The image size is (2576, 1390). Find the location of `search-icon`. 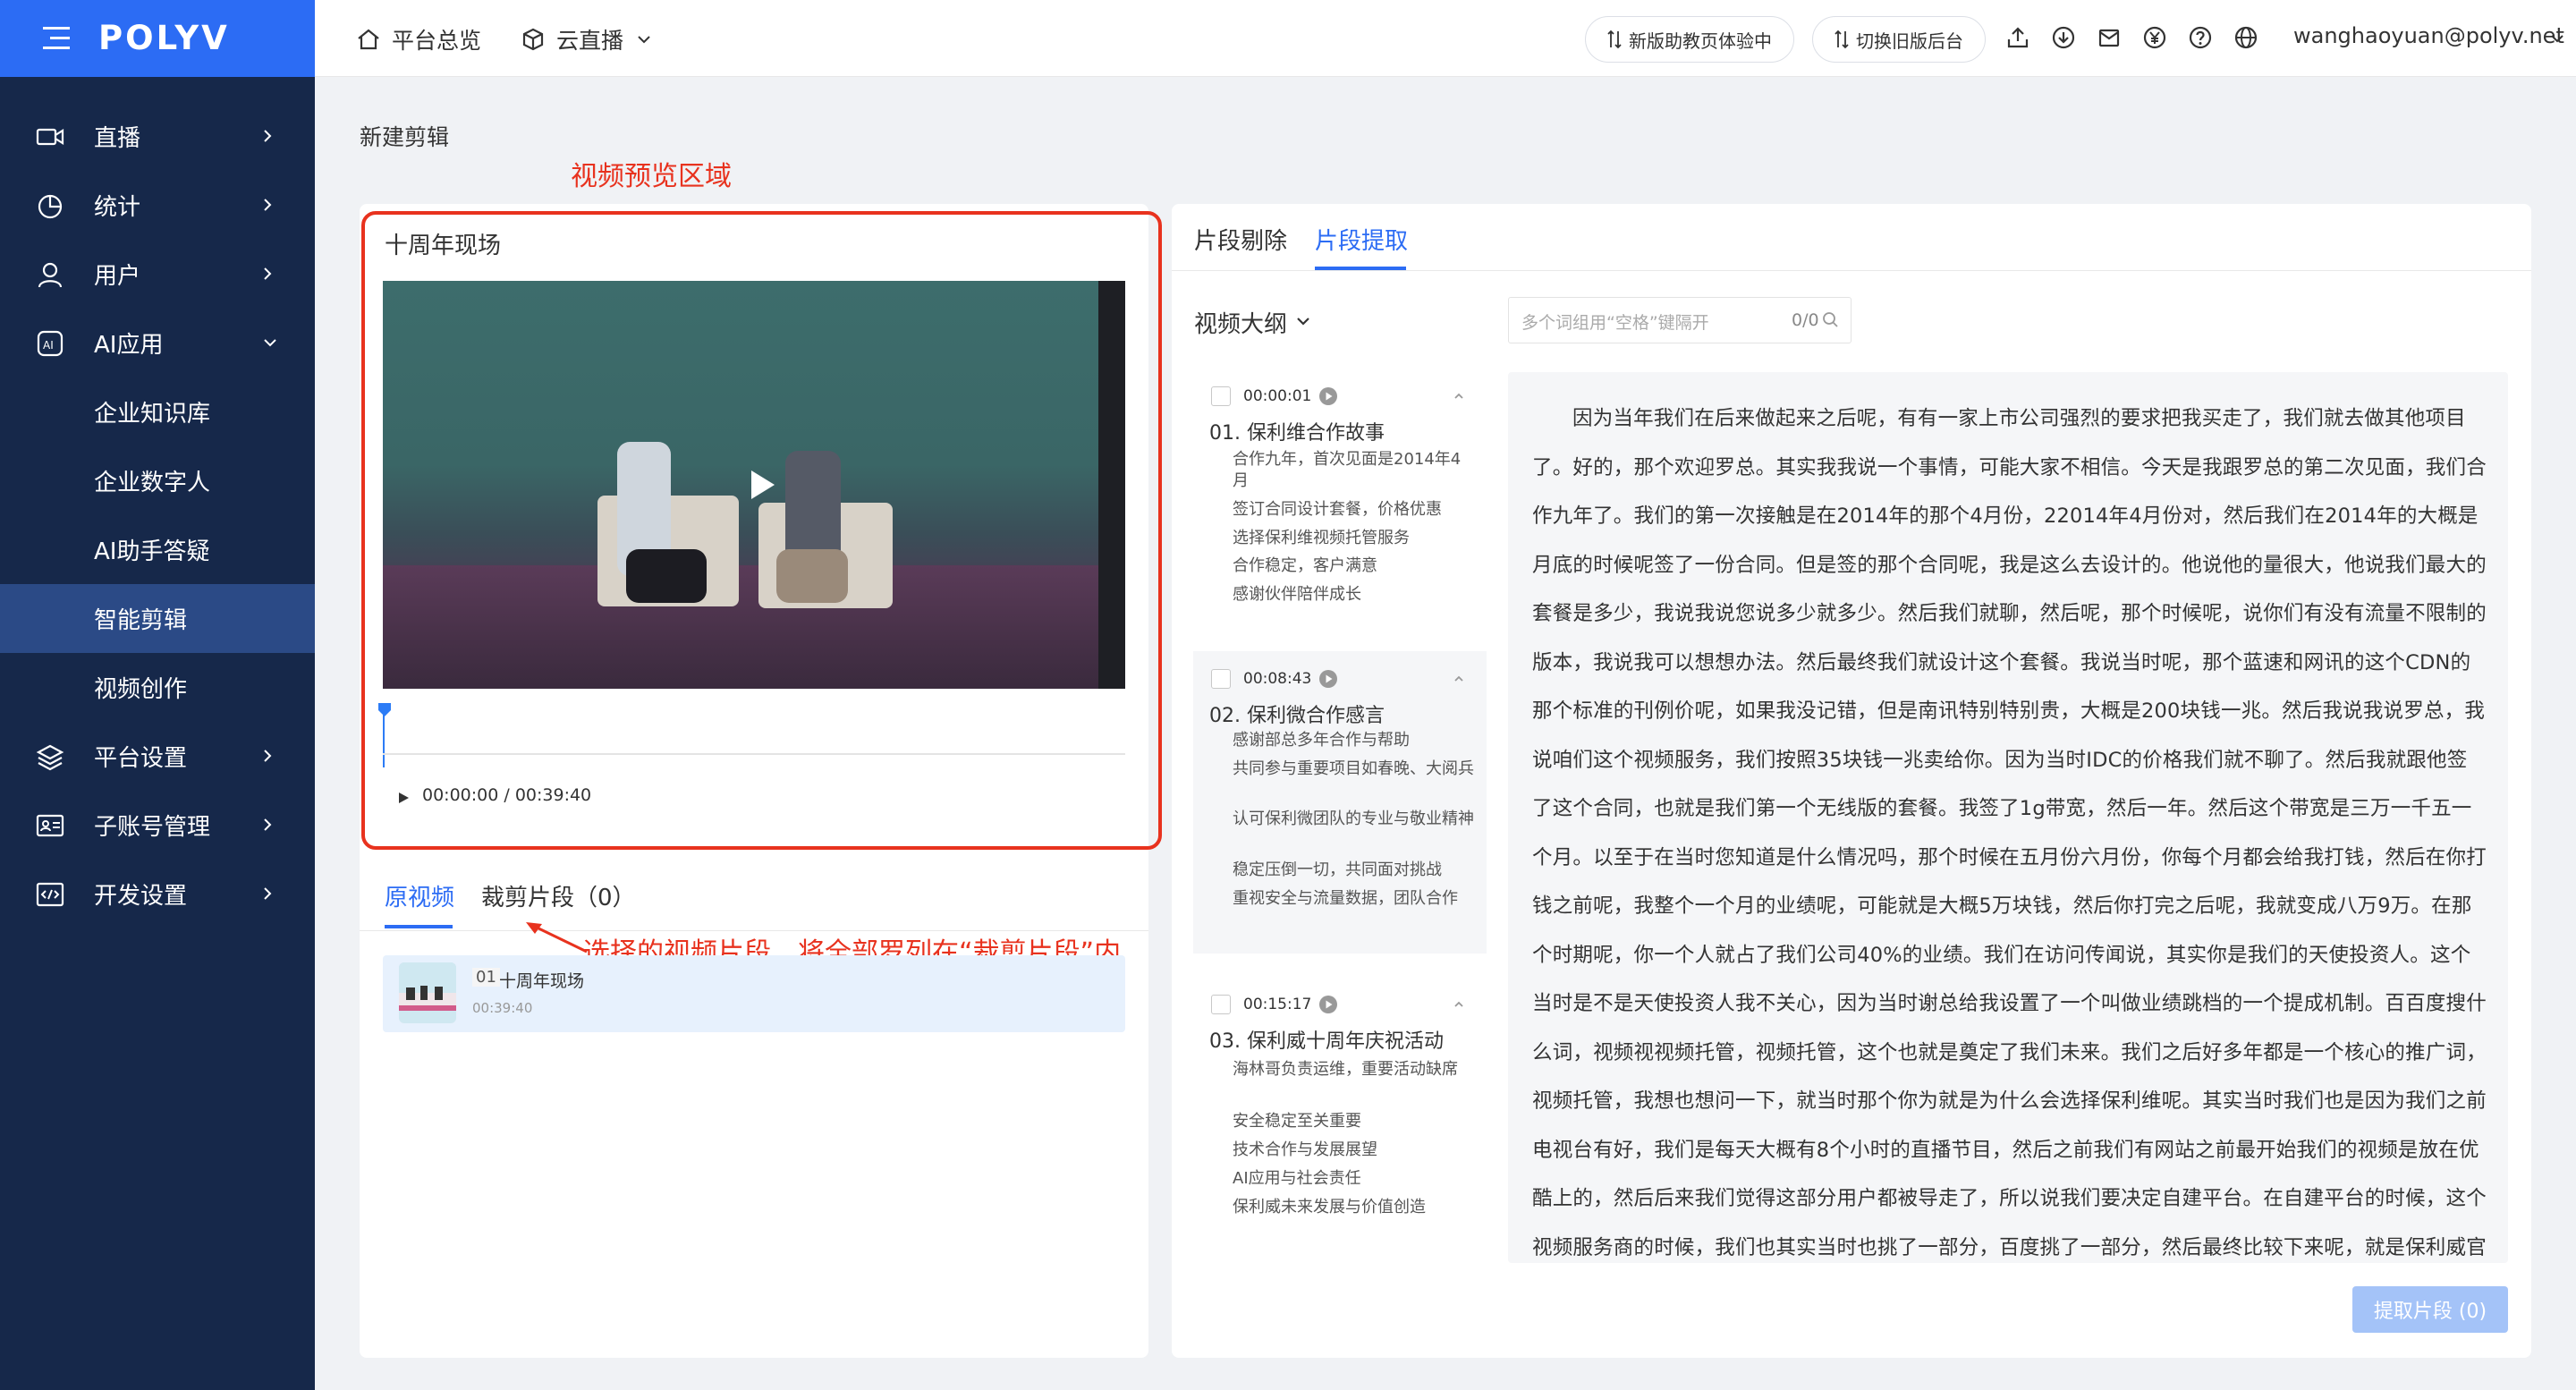

search-icon is located at coordinates (1831, 320).